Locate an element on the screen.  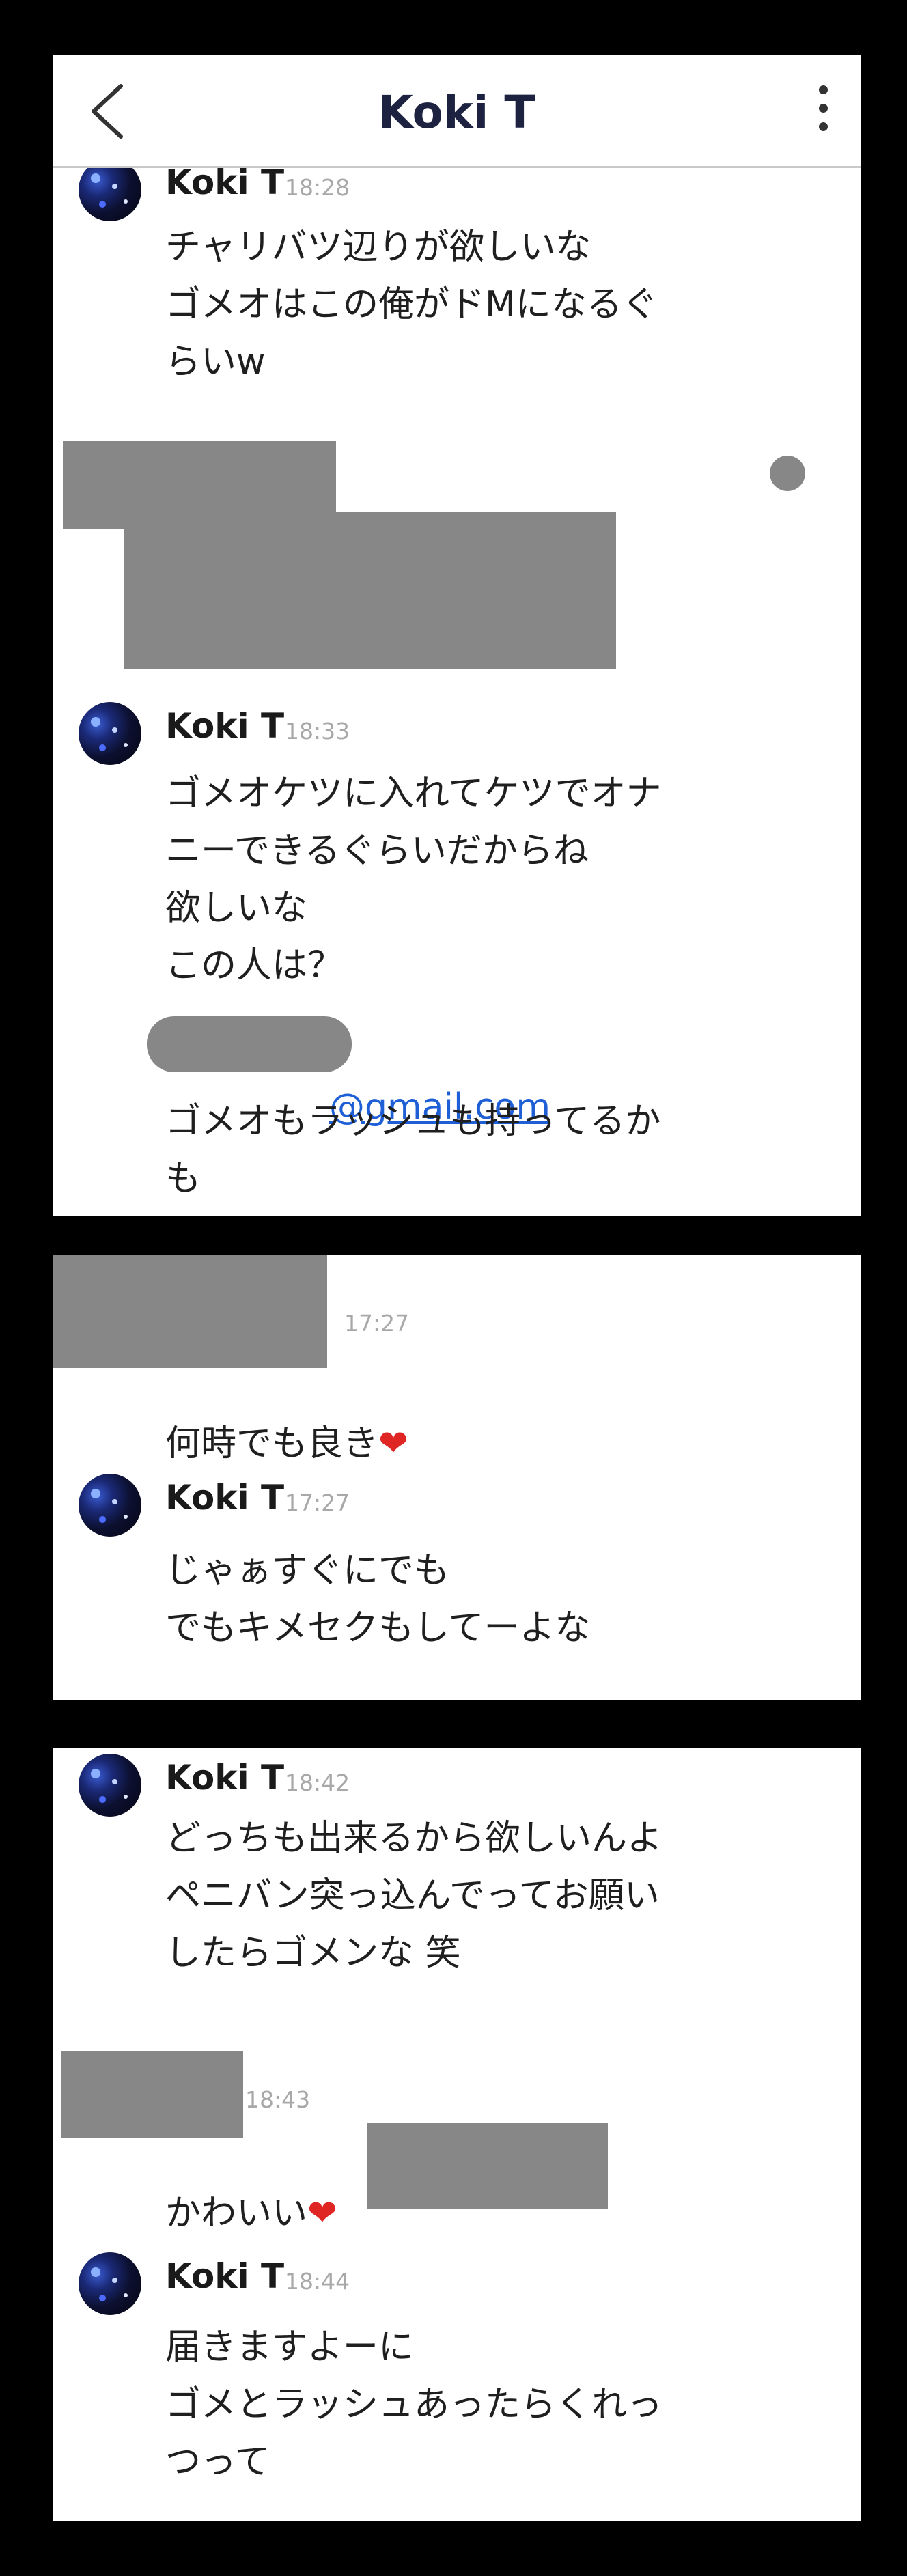
redacted-email is located at coordinates (250, 1044).